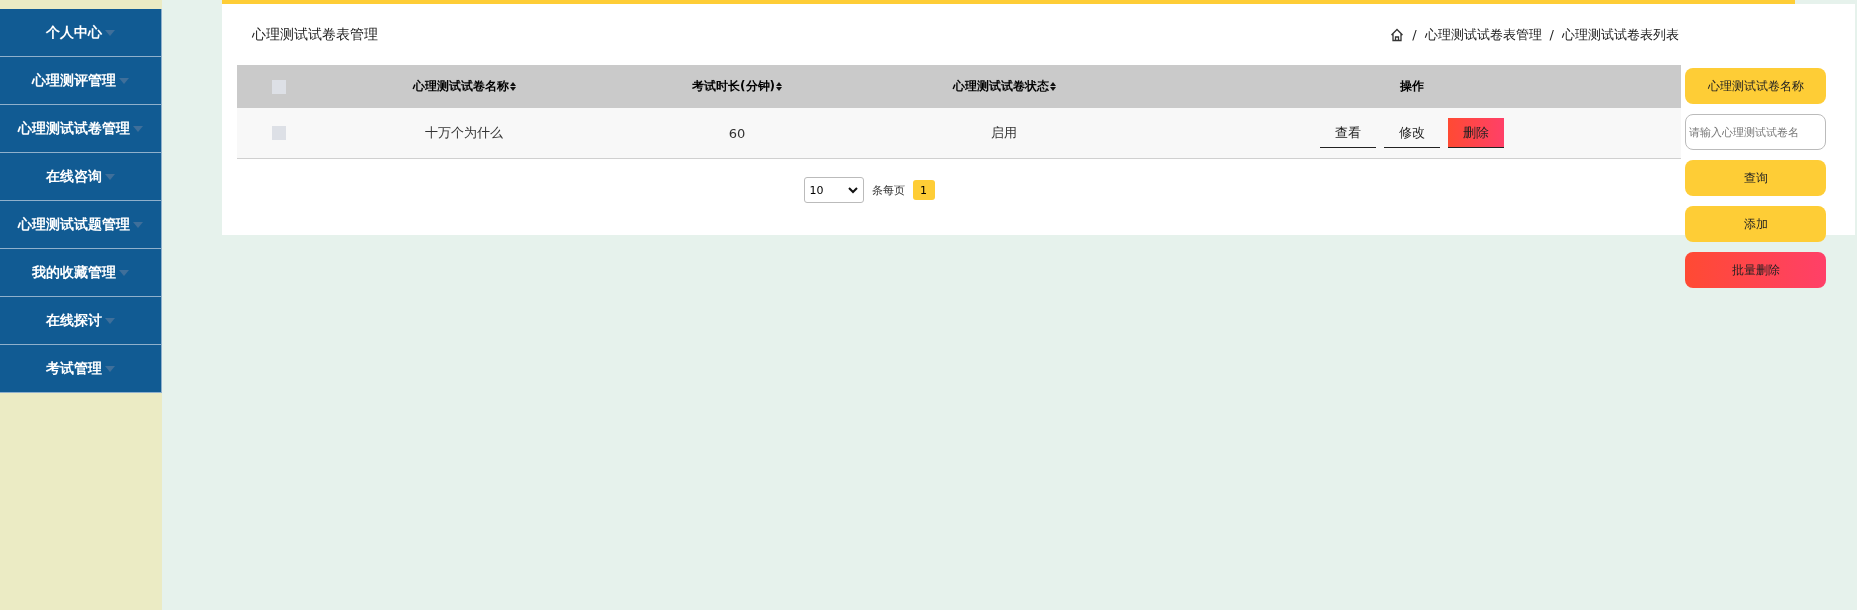  What do you see at coordinates (1755, 86) in the screenshot?
I see `search-label: 心理测试试卷名称` at bounding box center [1755, 86].